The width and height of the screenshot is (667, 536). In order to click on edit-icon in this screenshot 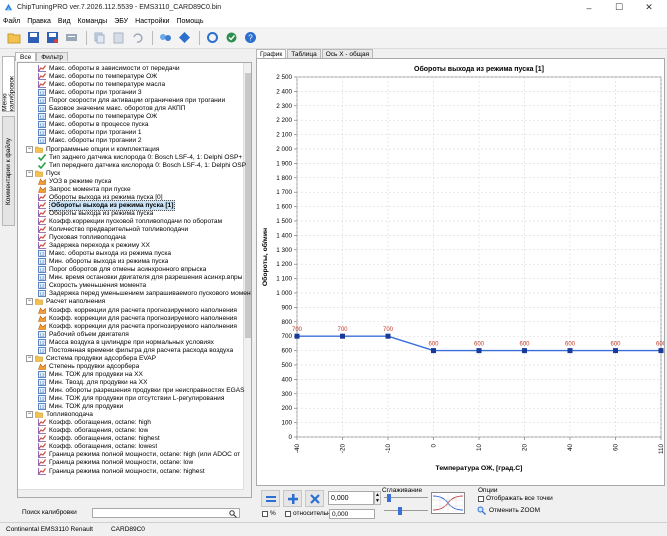, I will do `click(71, 38)`.